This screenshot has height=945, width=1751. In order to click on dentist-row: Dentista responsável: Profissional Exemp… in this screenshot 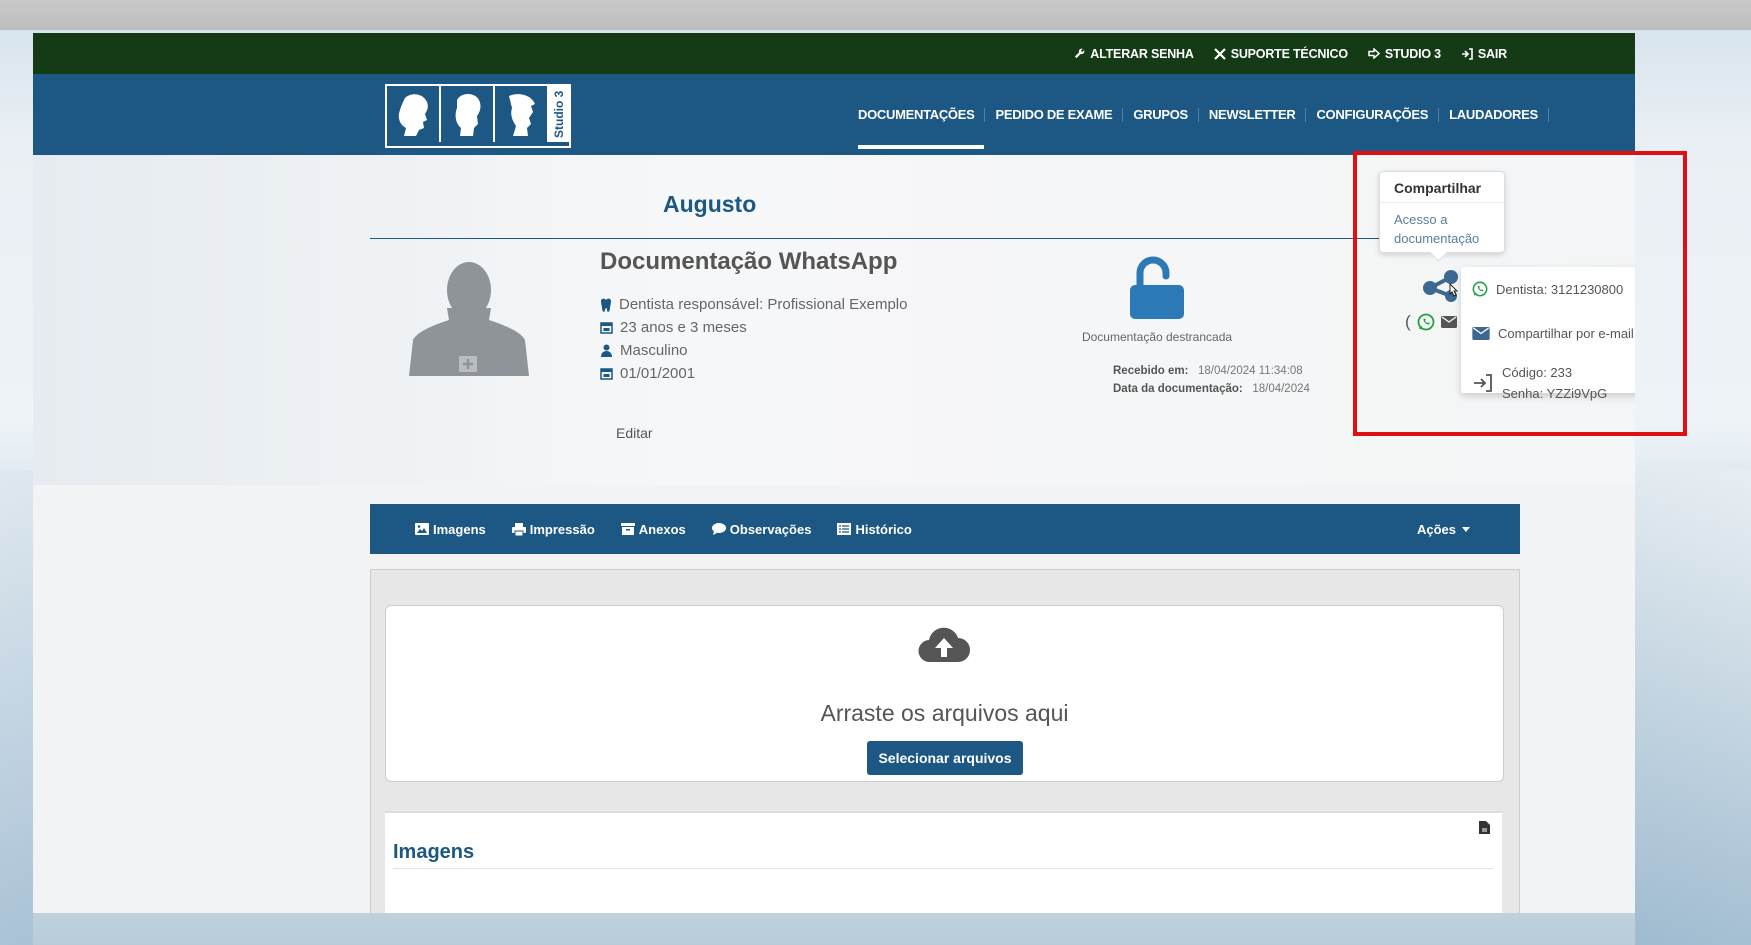, I will do `click(753, 304)`.